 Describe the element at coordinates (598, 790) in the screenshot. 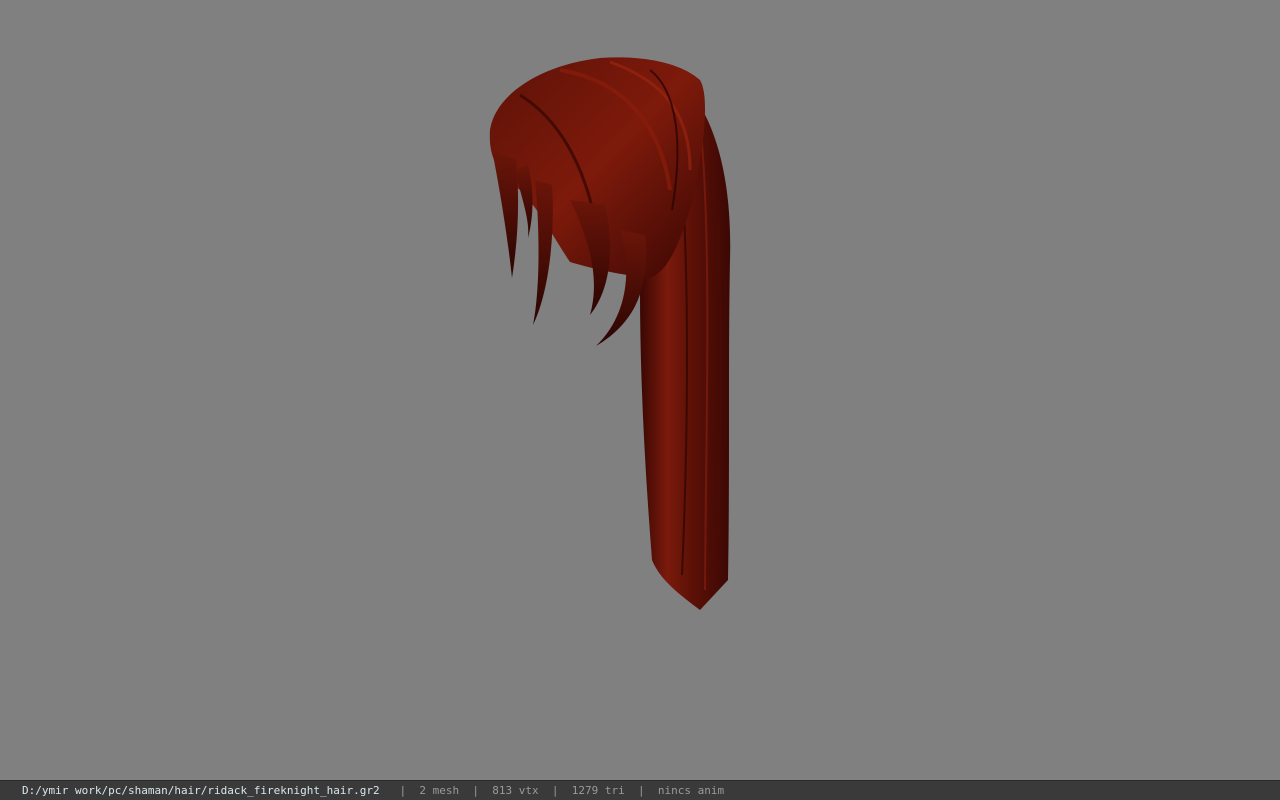

I see `triangle-count: 1279 tri` at that location.